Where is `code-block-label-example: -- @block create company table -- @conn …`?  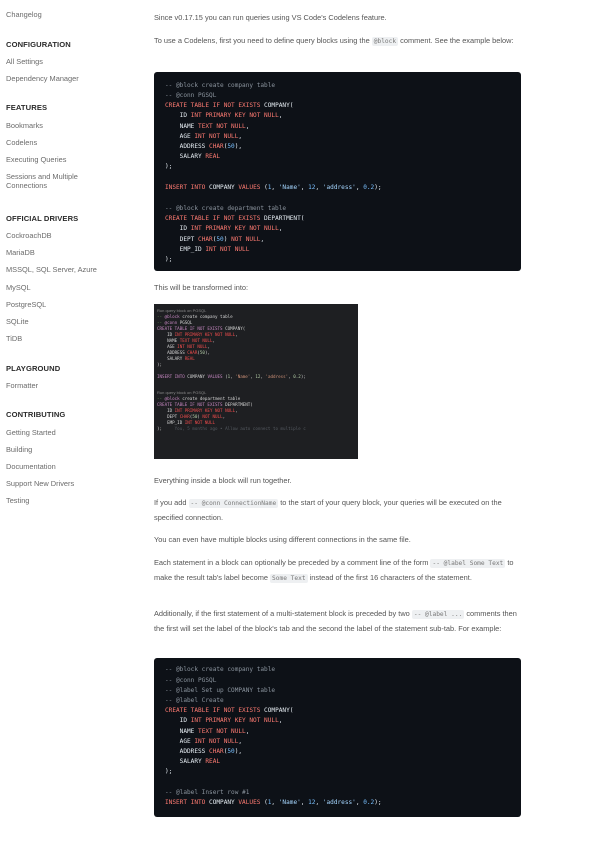
code-block-label-example: -- @block create company table -- @conn … is located at coordinates (337, 737).